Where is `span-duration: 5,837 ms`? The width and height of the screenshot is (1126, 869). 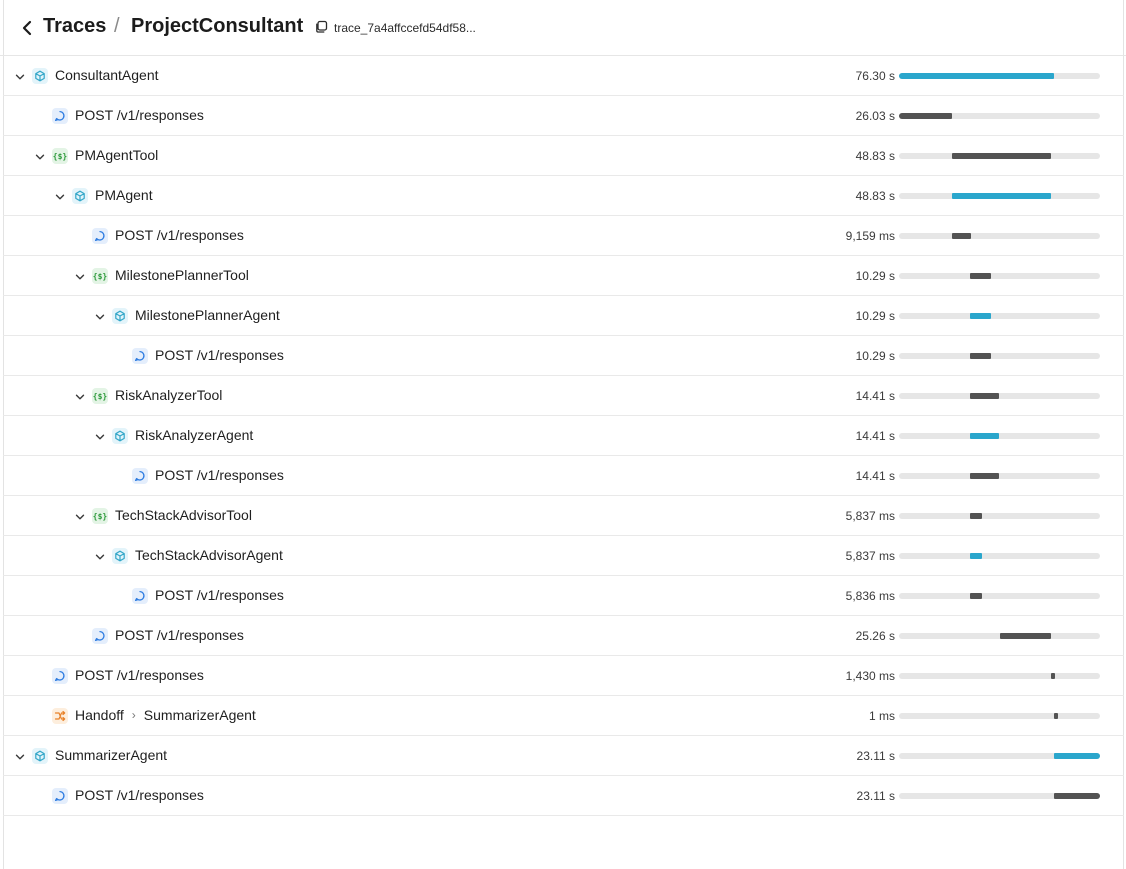 span-duration: 5,837 ms is located at coordinates (870, 556).